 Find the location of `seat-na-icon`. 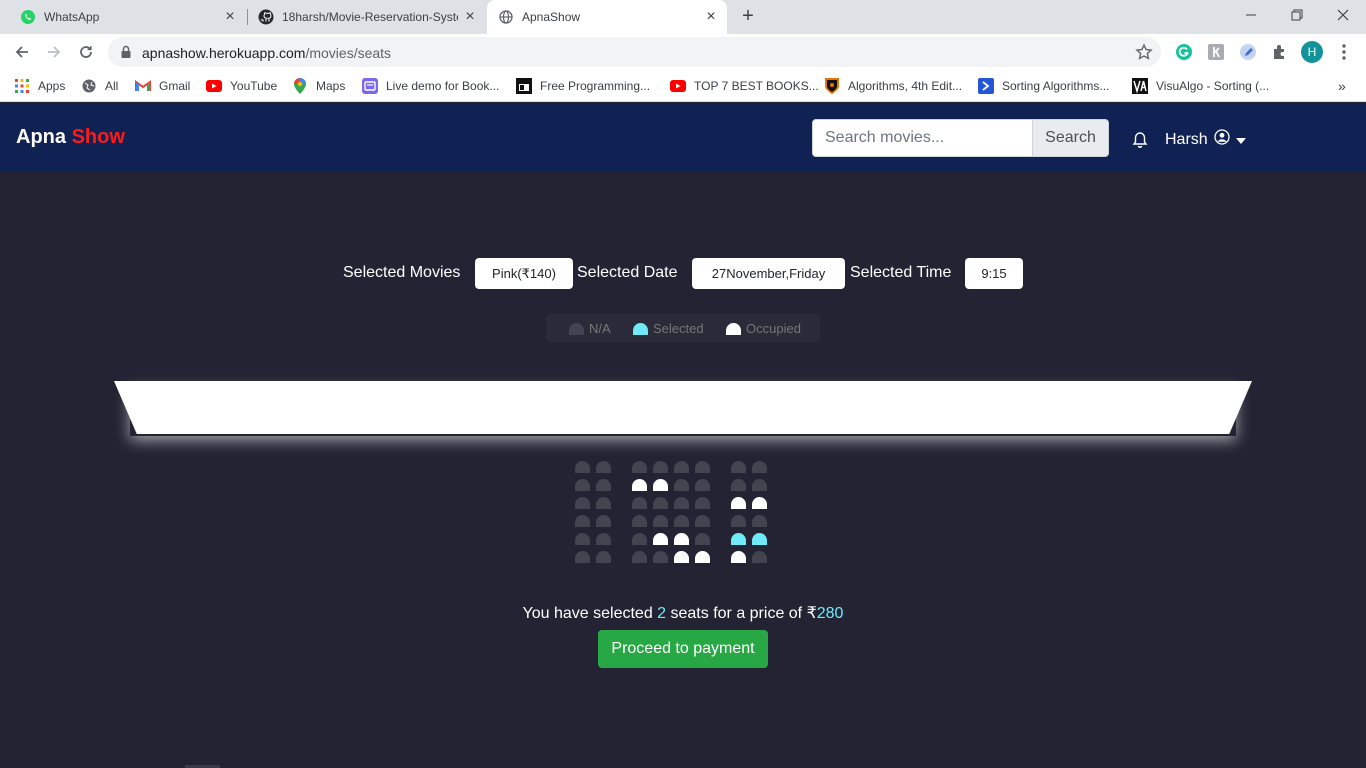

seat-na-icon is located at coordinates (576, 328).